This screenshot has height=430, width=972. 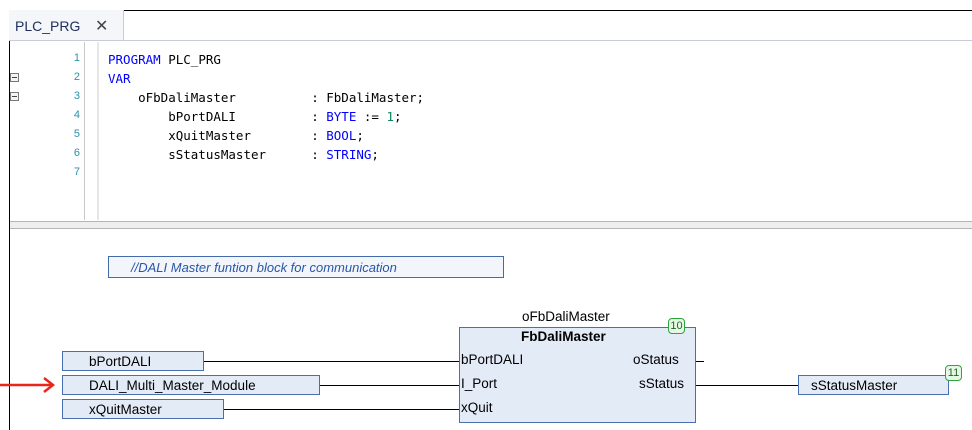 I want to click on line-number: 4, so click(x=76, y=115).